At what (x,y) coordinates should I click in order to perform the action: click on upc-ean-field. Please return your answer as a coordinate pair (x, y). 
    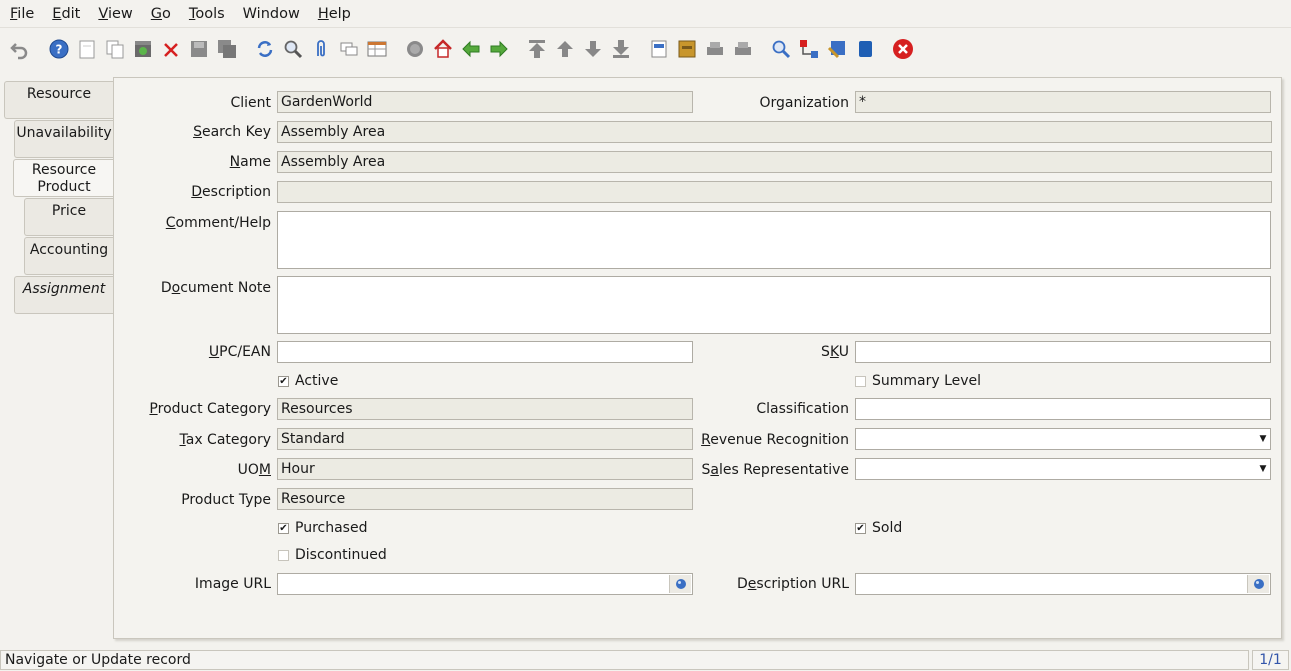
    Looking at the image, I should click on (485, 352).